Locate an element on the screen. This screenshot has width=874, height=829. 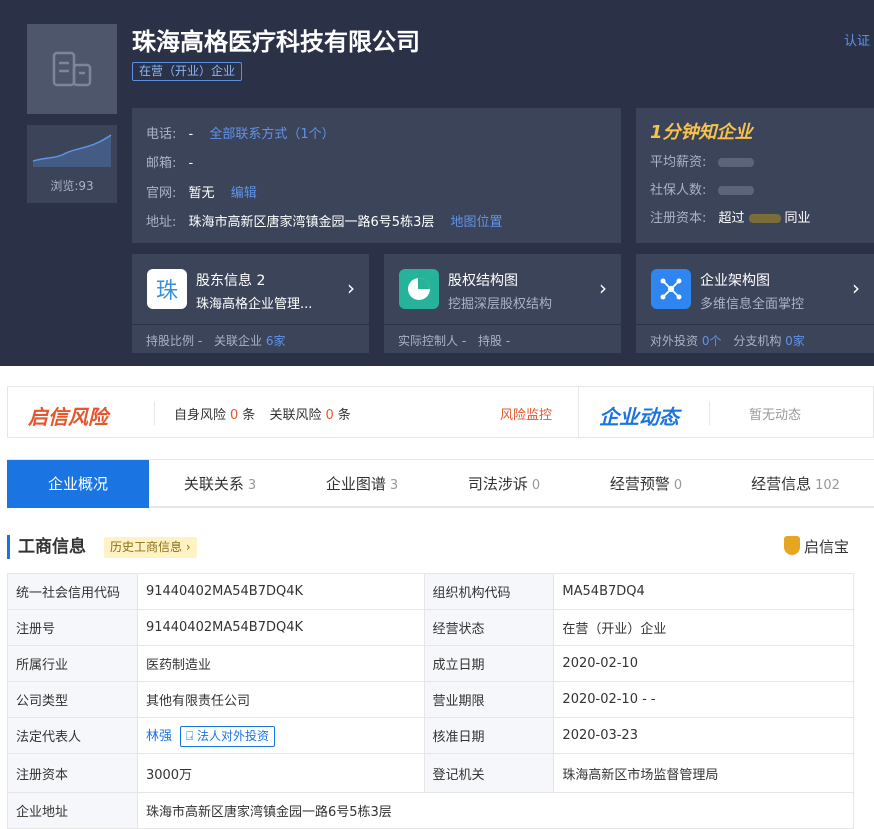
company-logo-placeholder is located at coordinates (72, 69).